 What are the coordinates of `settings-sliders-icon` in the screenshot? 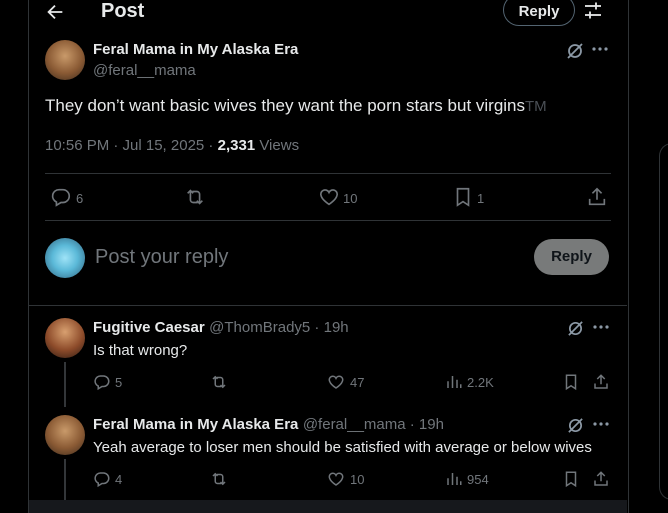 It's located at (593, 11).